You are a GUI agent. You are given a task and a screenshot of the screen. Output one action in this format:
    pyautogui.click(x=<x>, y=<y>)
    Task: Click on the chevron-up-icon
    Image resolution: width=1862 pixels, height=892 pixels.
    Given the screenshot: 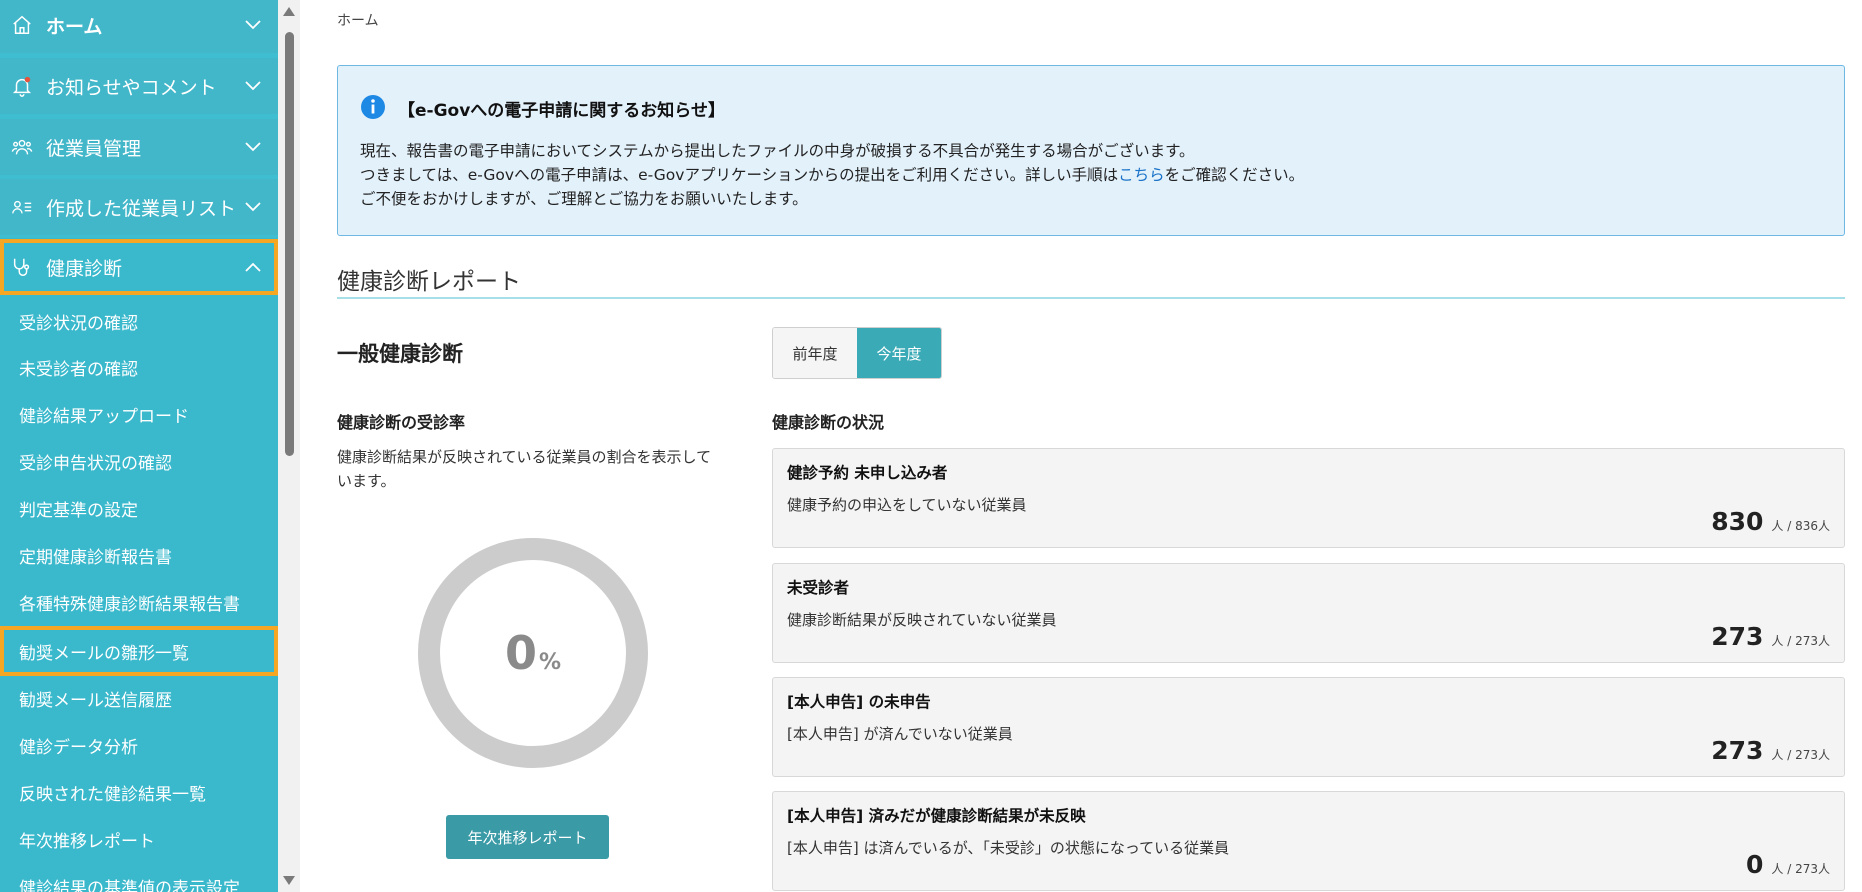 What is the action you would take?
    pyautogui.click(x=253, y=267)
    